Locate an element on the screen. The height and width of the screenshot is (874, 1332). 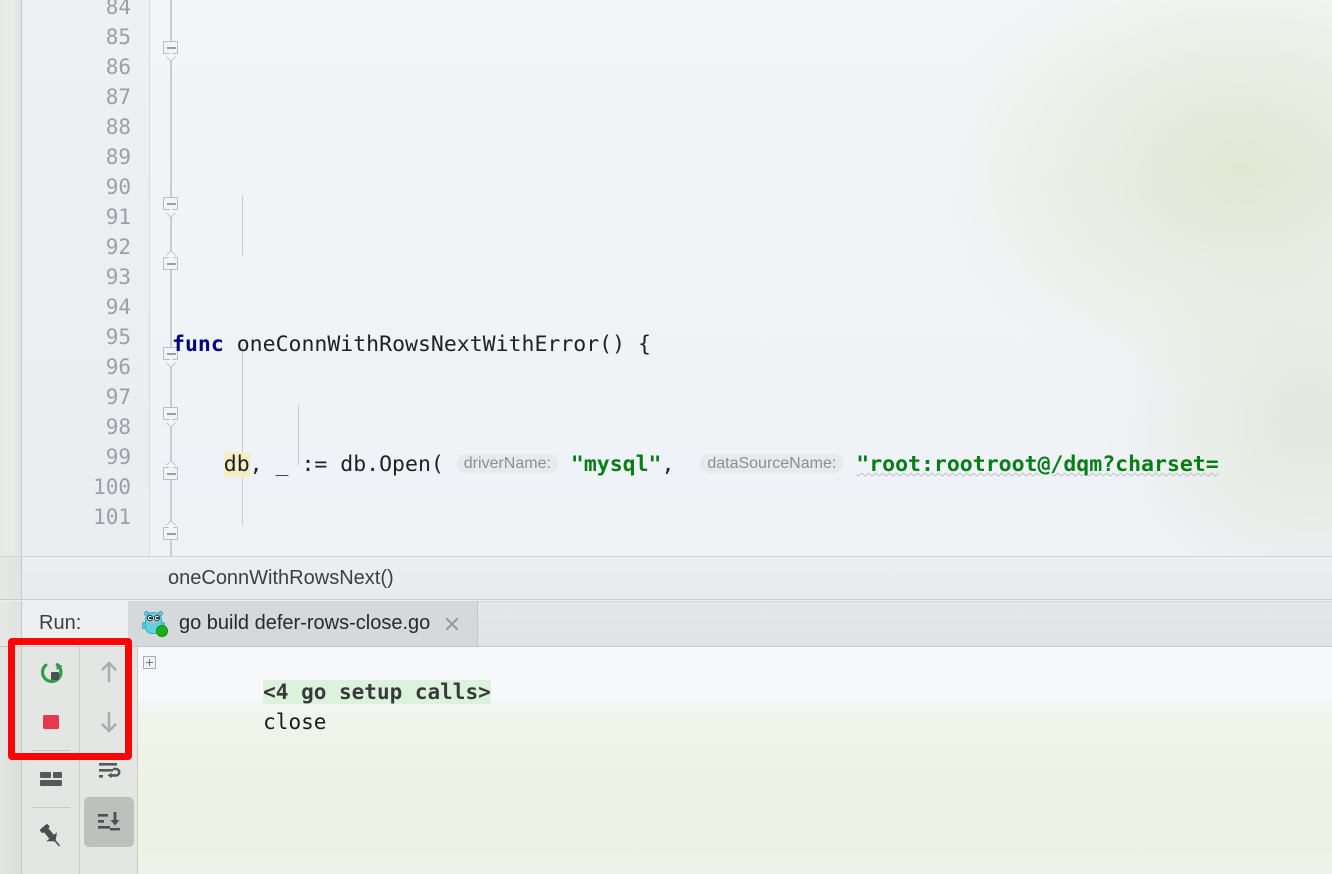
run-window-label: Run: is located at coordinates (75, 623).